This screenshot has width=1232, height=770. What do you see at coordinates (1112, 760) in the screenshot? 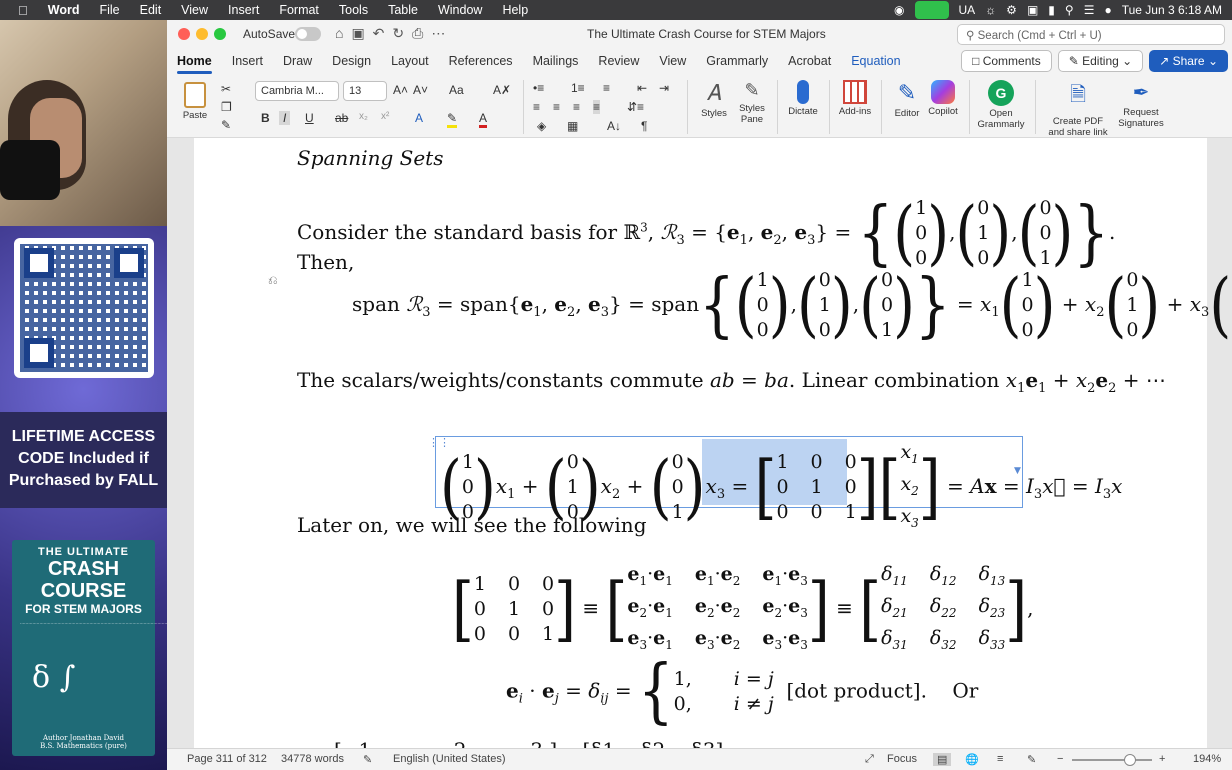
I see `zoom-slider` at bounding box center [1112, 760].